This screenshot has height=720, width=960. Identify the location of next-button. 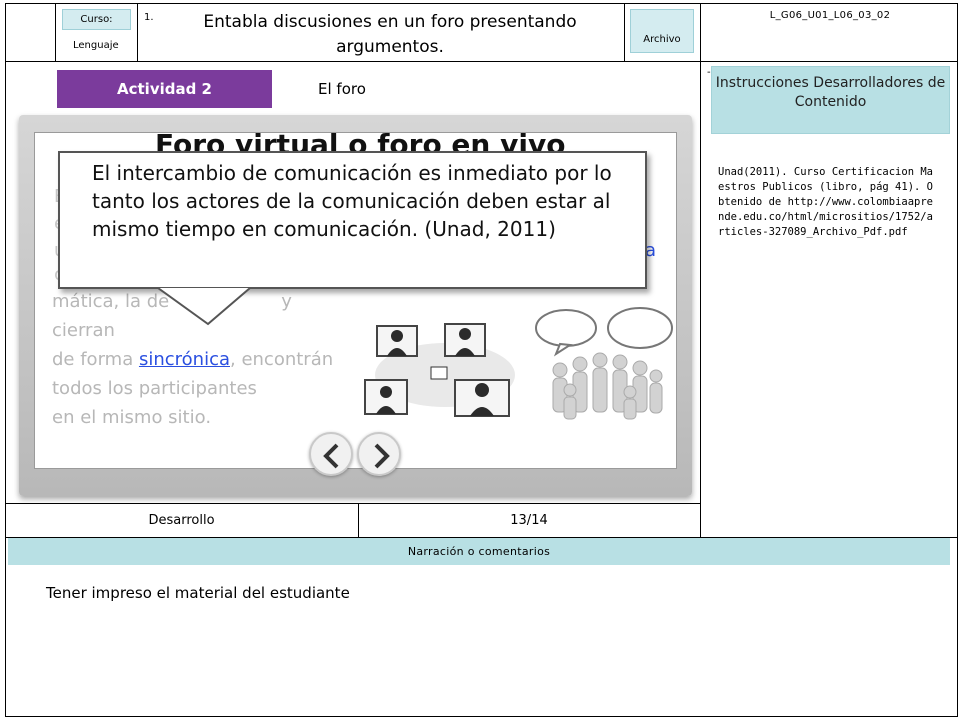
(379, 454).